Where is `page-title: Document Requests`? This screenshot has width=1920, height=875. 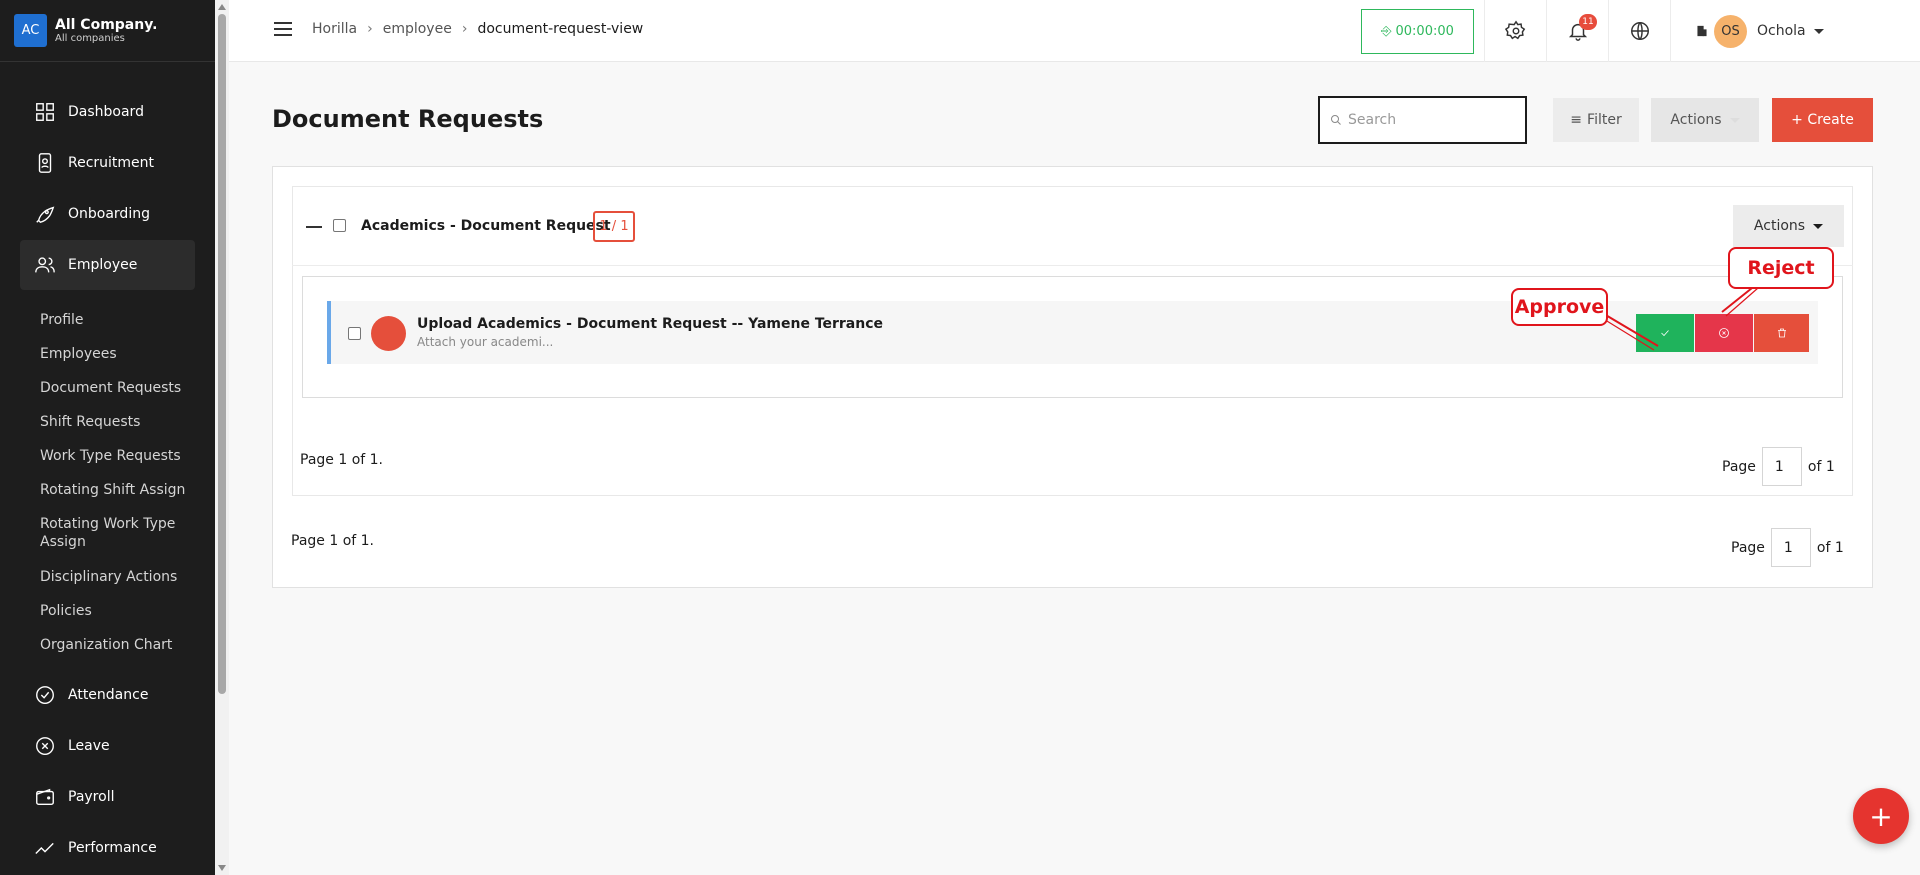
page-title: Document Requests is located at coordinates (408, 119).